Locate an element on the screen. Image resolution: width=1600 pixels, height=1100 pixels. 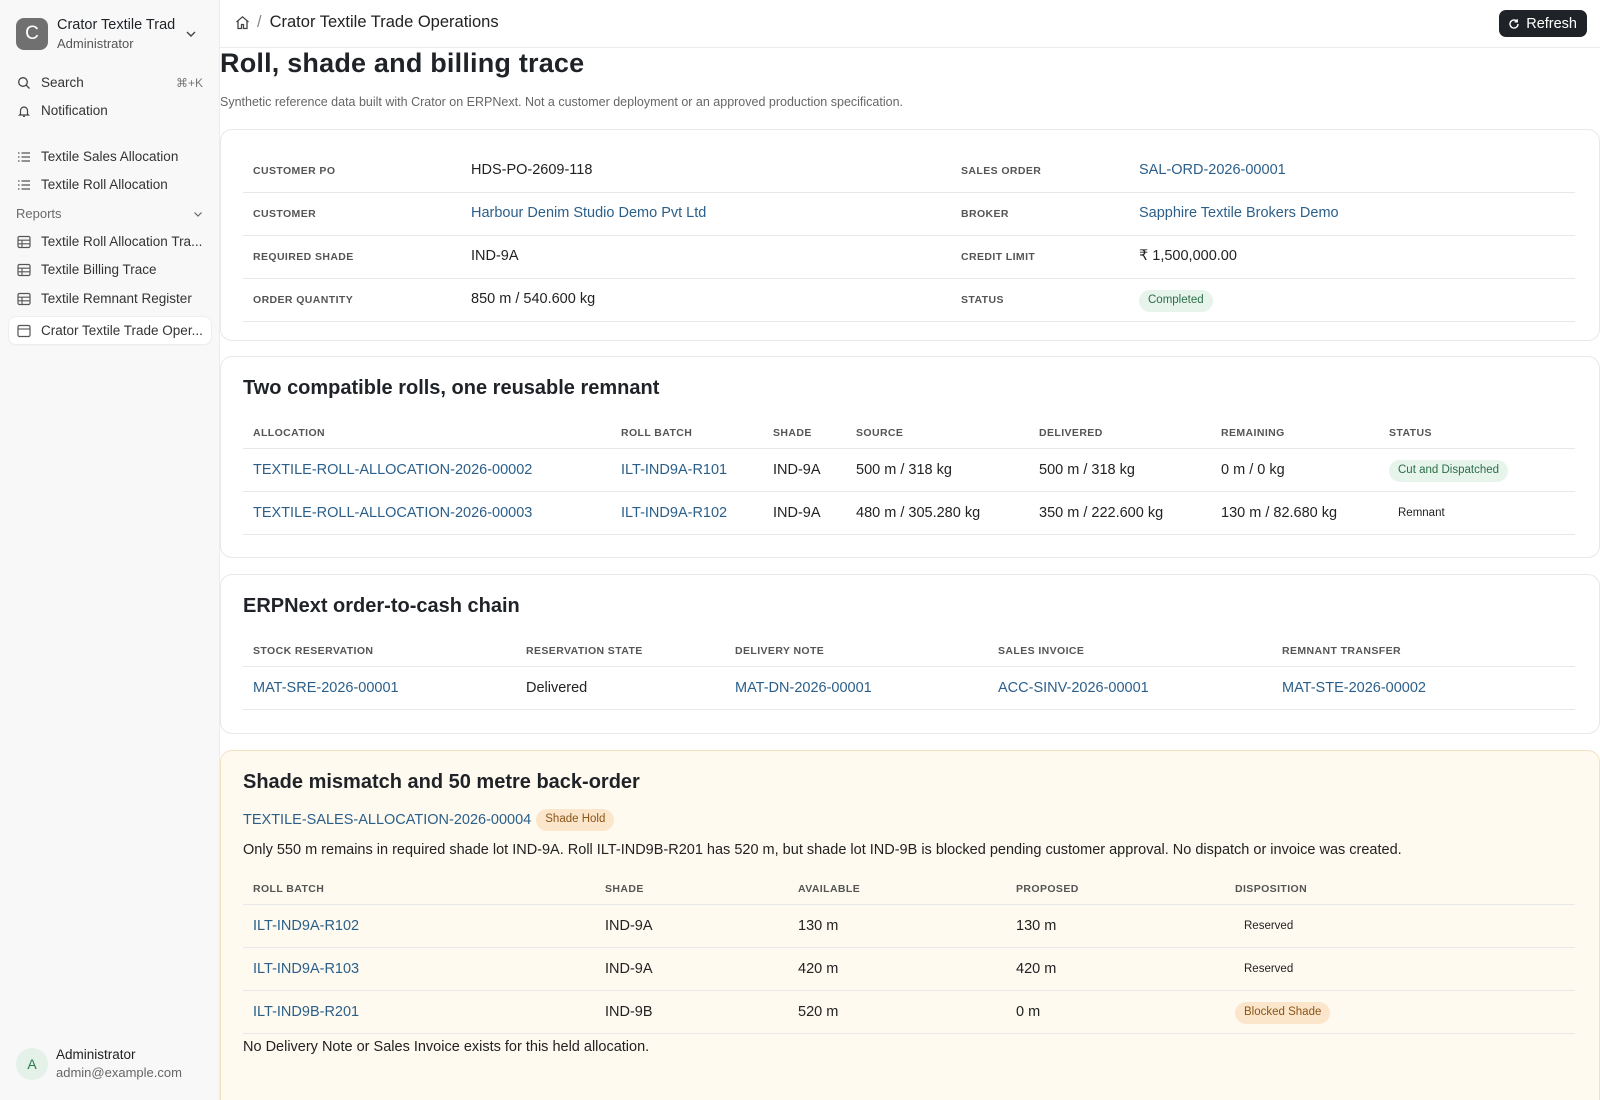
workspace-avatar: C is located at coordinates (32, 34).